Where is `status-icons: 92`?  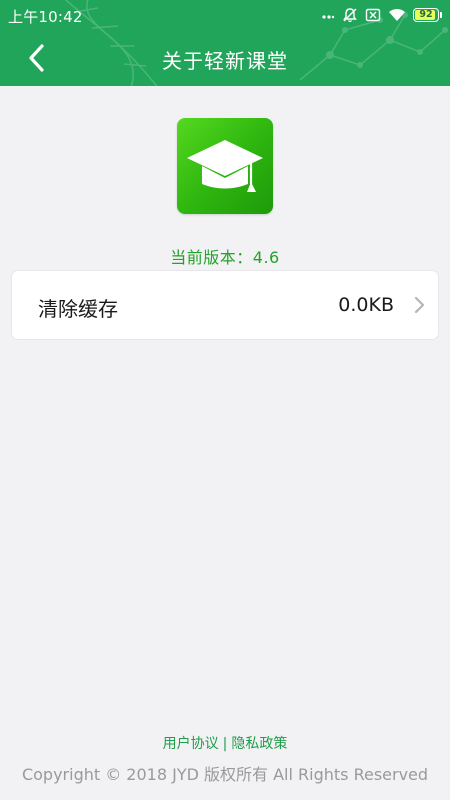
status-icons: 92 is located at coordinates (381, 15).